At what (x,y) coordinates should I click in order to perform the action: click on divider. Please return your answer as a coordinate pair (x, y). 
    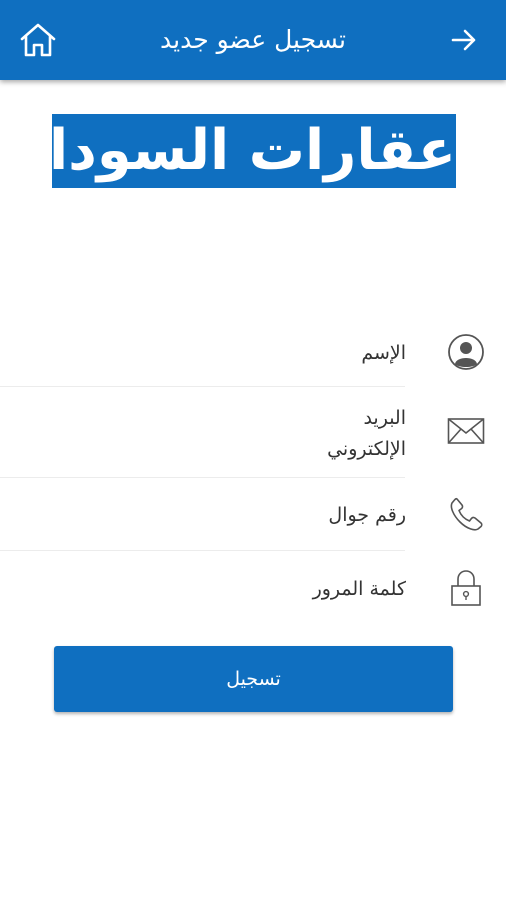
    Looking at the image, I should click on (202, 550).